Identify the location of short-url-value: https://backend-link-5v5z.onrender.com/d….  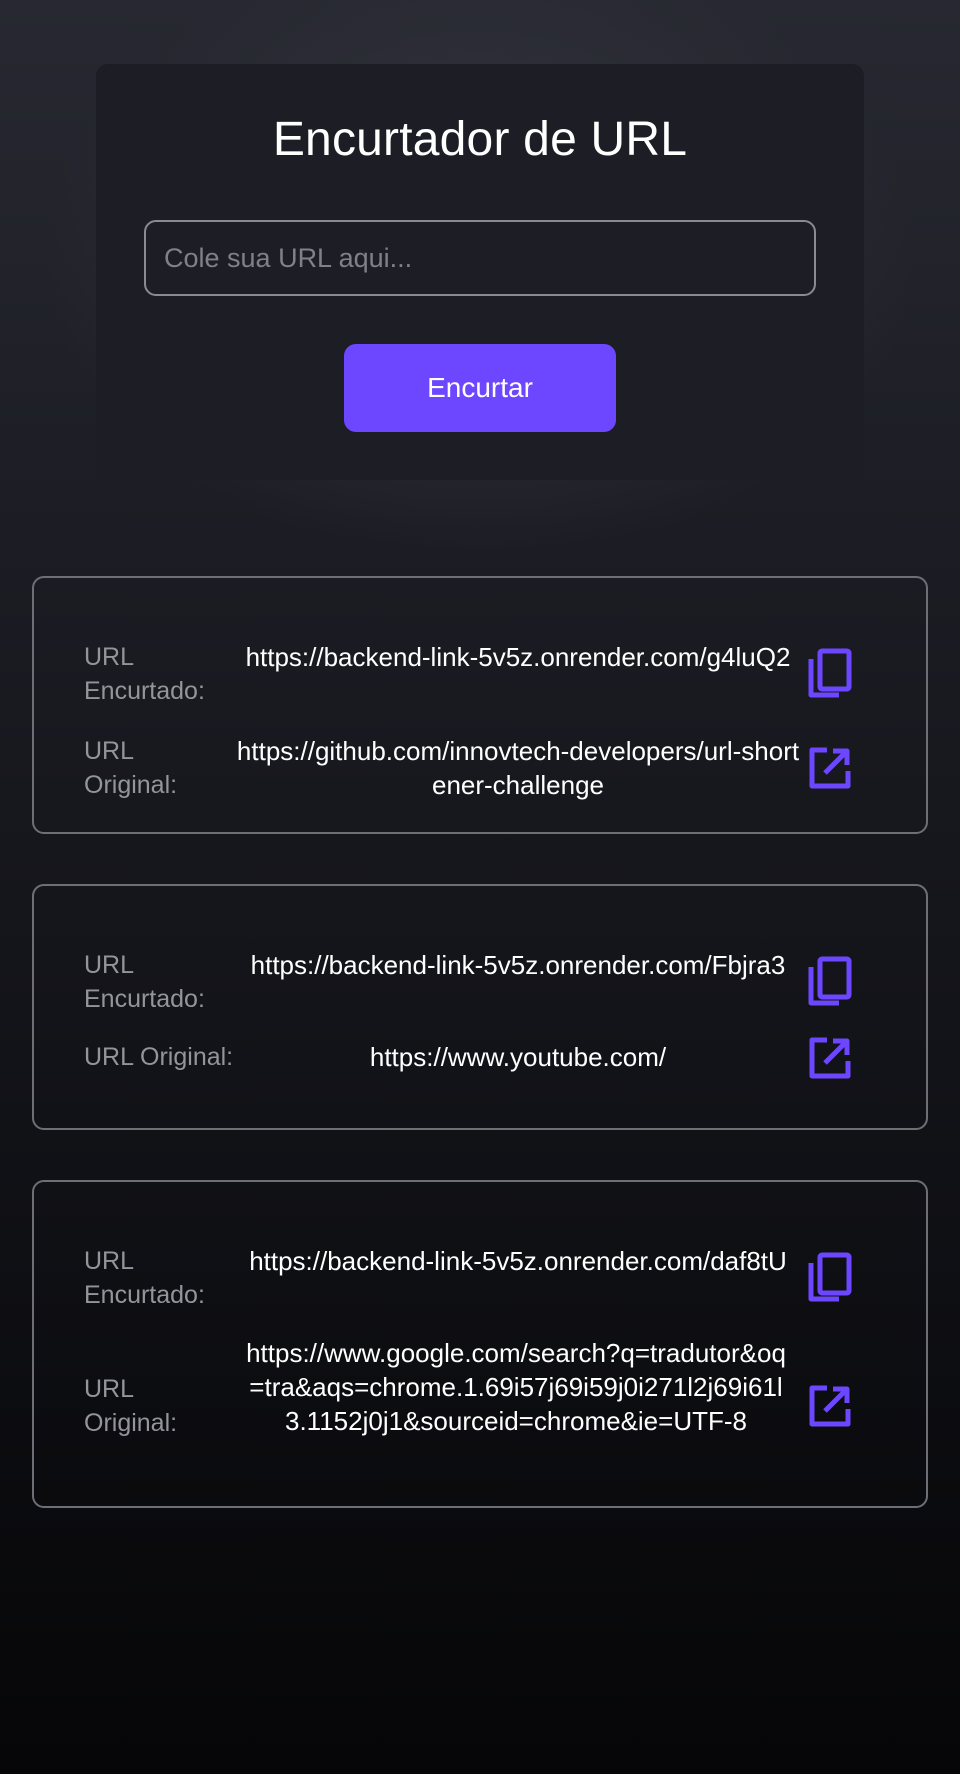
(518, 1261).